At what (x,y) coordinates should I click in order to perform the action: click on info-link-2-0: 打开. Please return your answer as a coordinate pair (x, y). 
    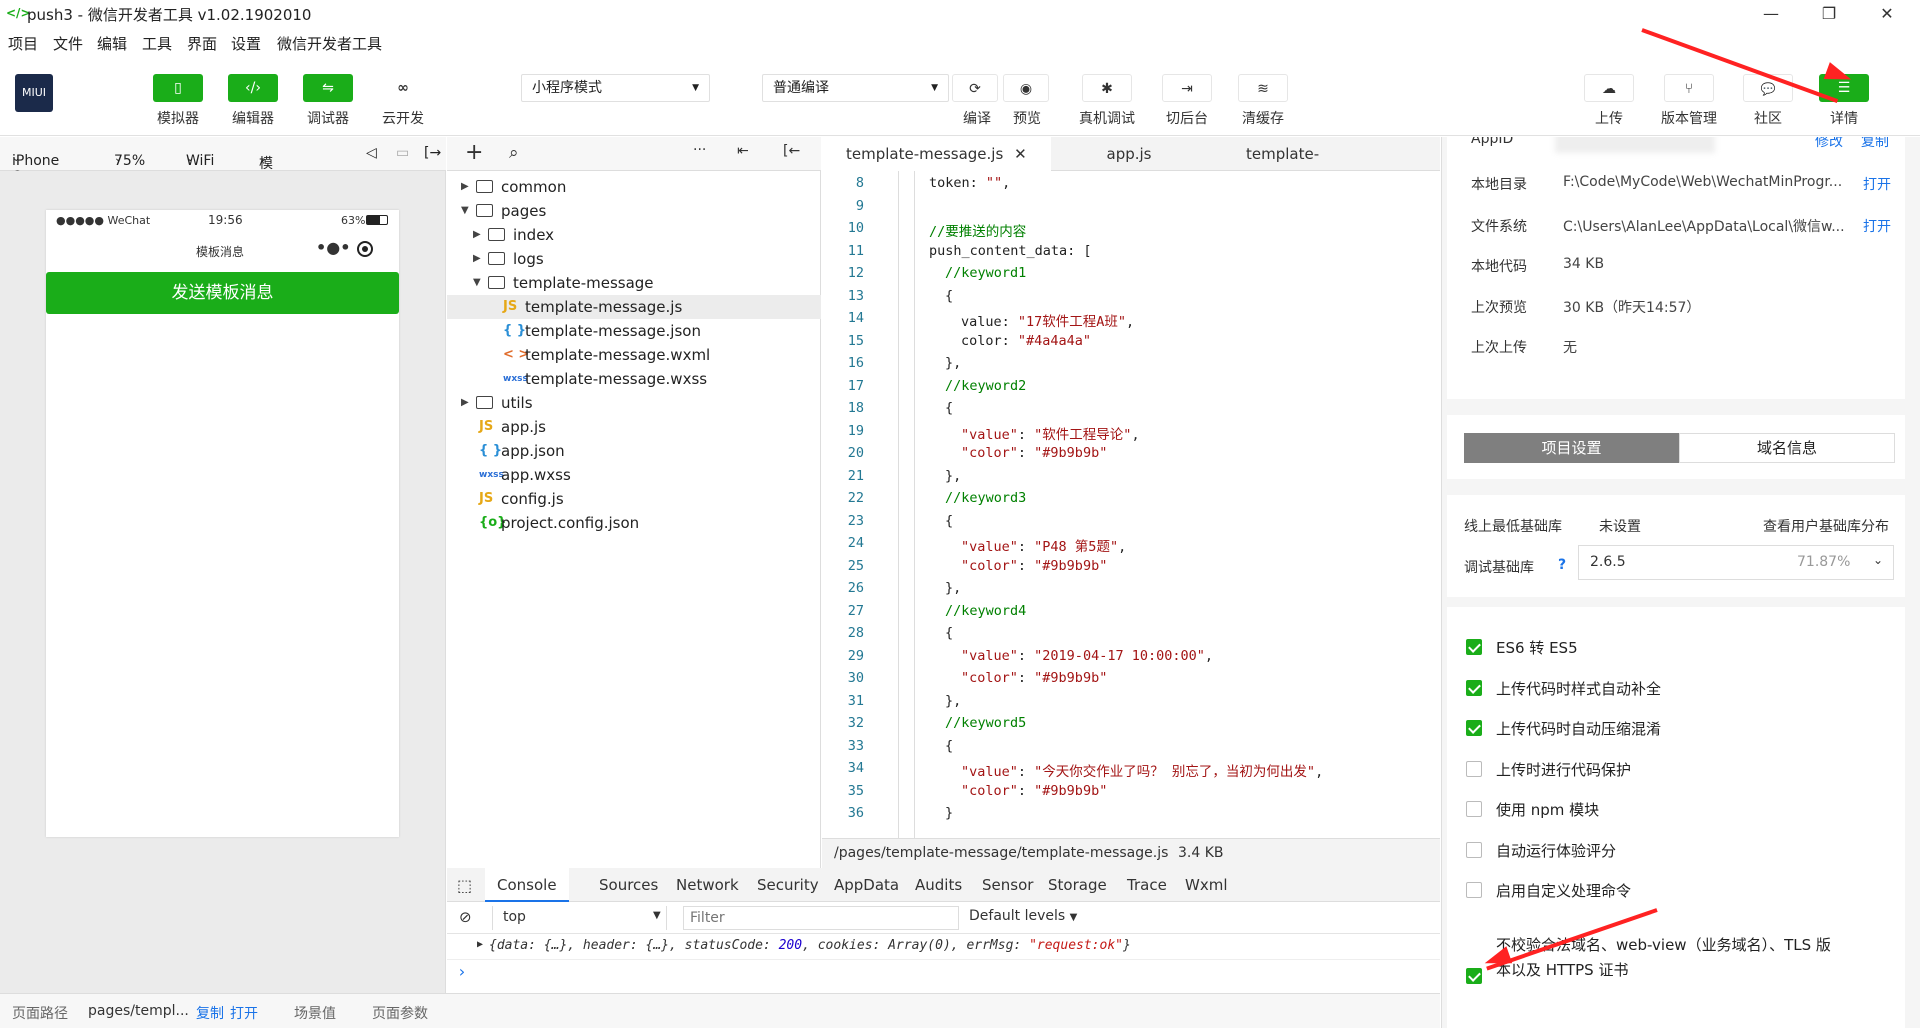
    Looking at the image, I should click on (1877, 226).